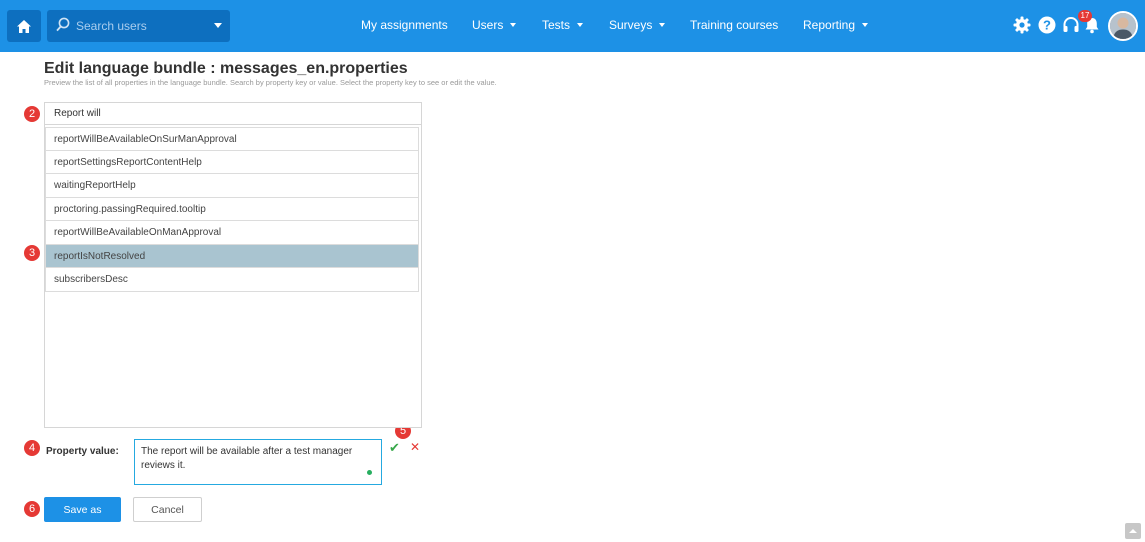  I want to click on search-users-box, so click(138, 26).